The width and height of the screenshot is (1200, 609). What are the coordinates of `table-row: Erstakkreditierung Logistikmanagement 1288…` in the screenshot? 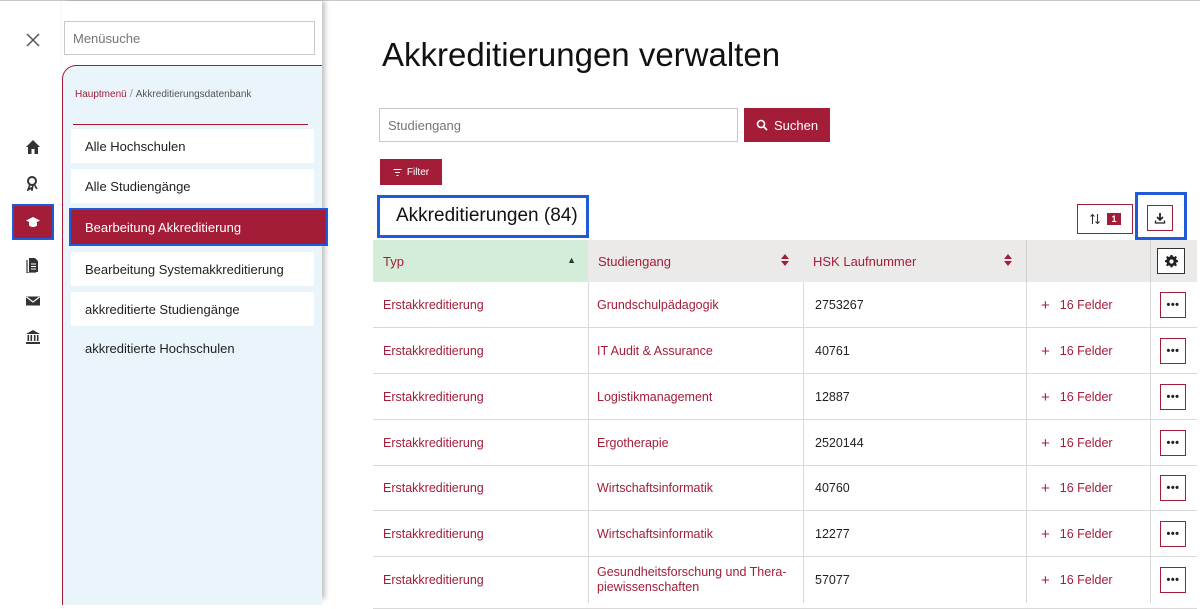 It's located at (785, 397).